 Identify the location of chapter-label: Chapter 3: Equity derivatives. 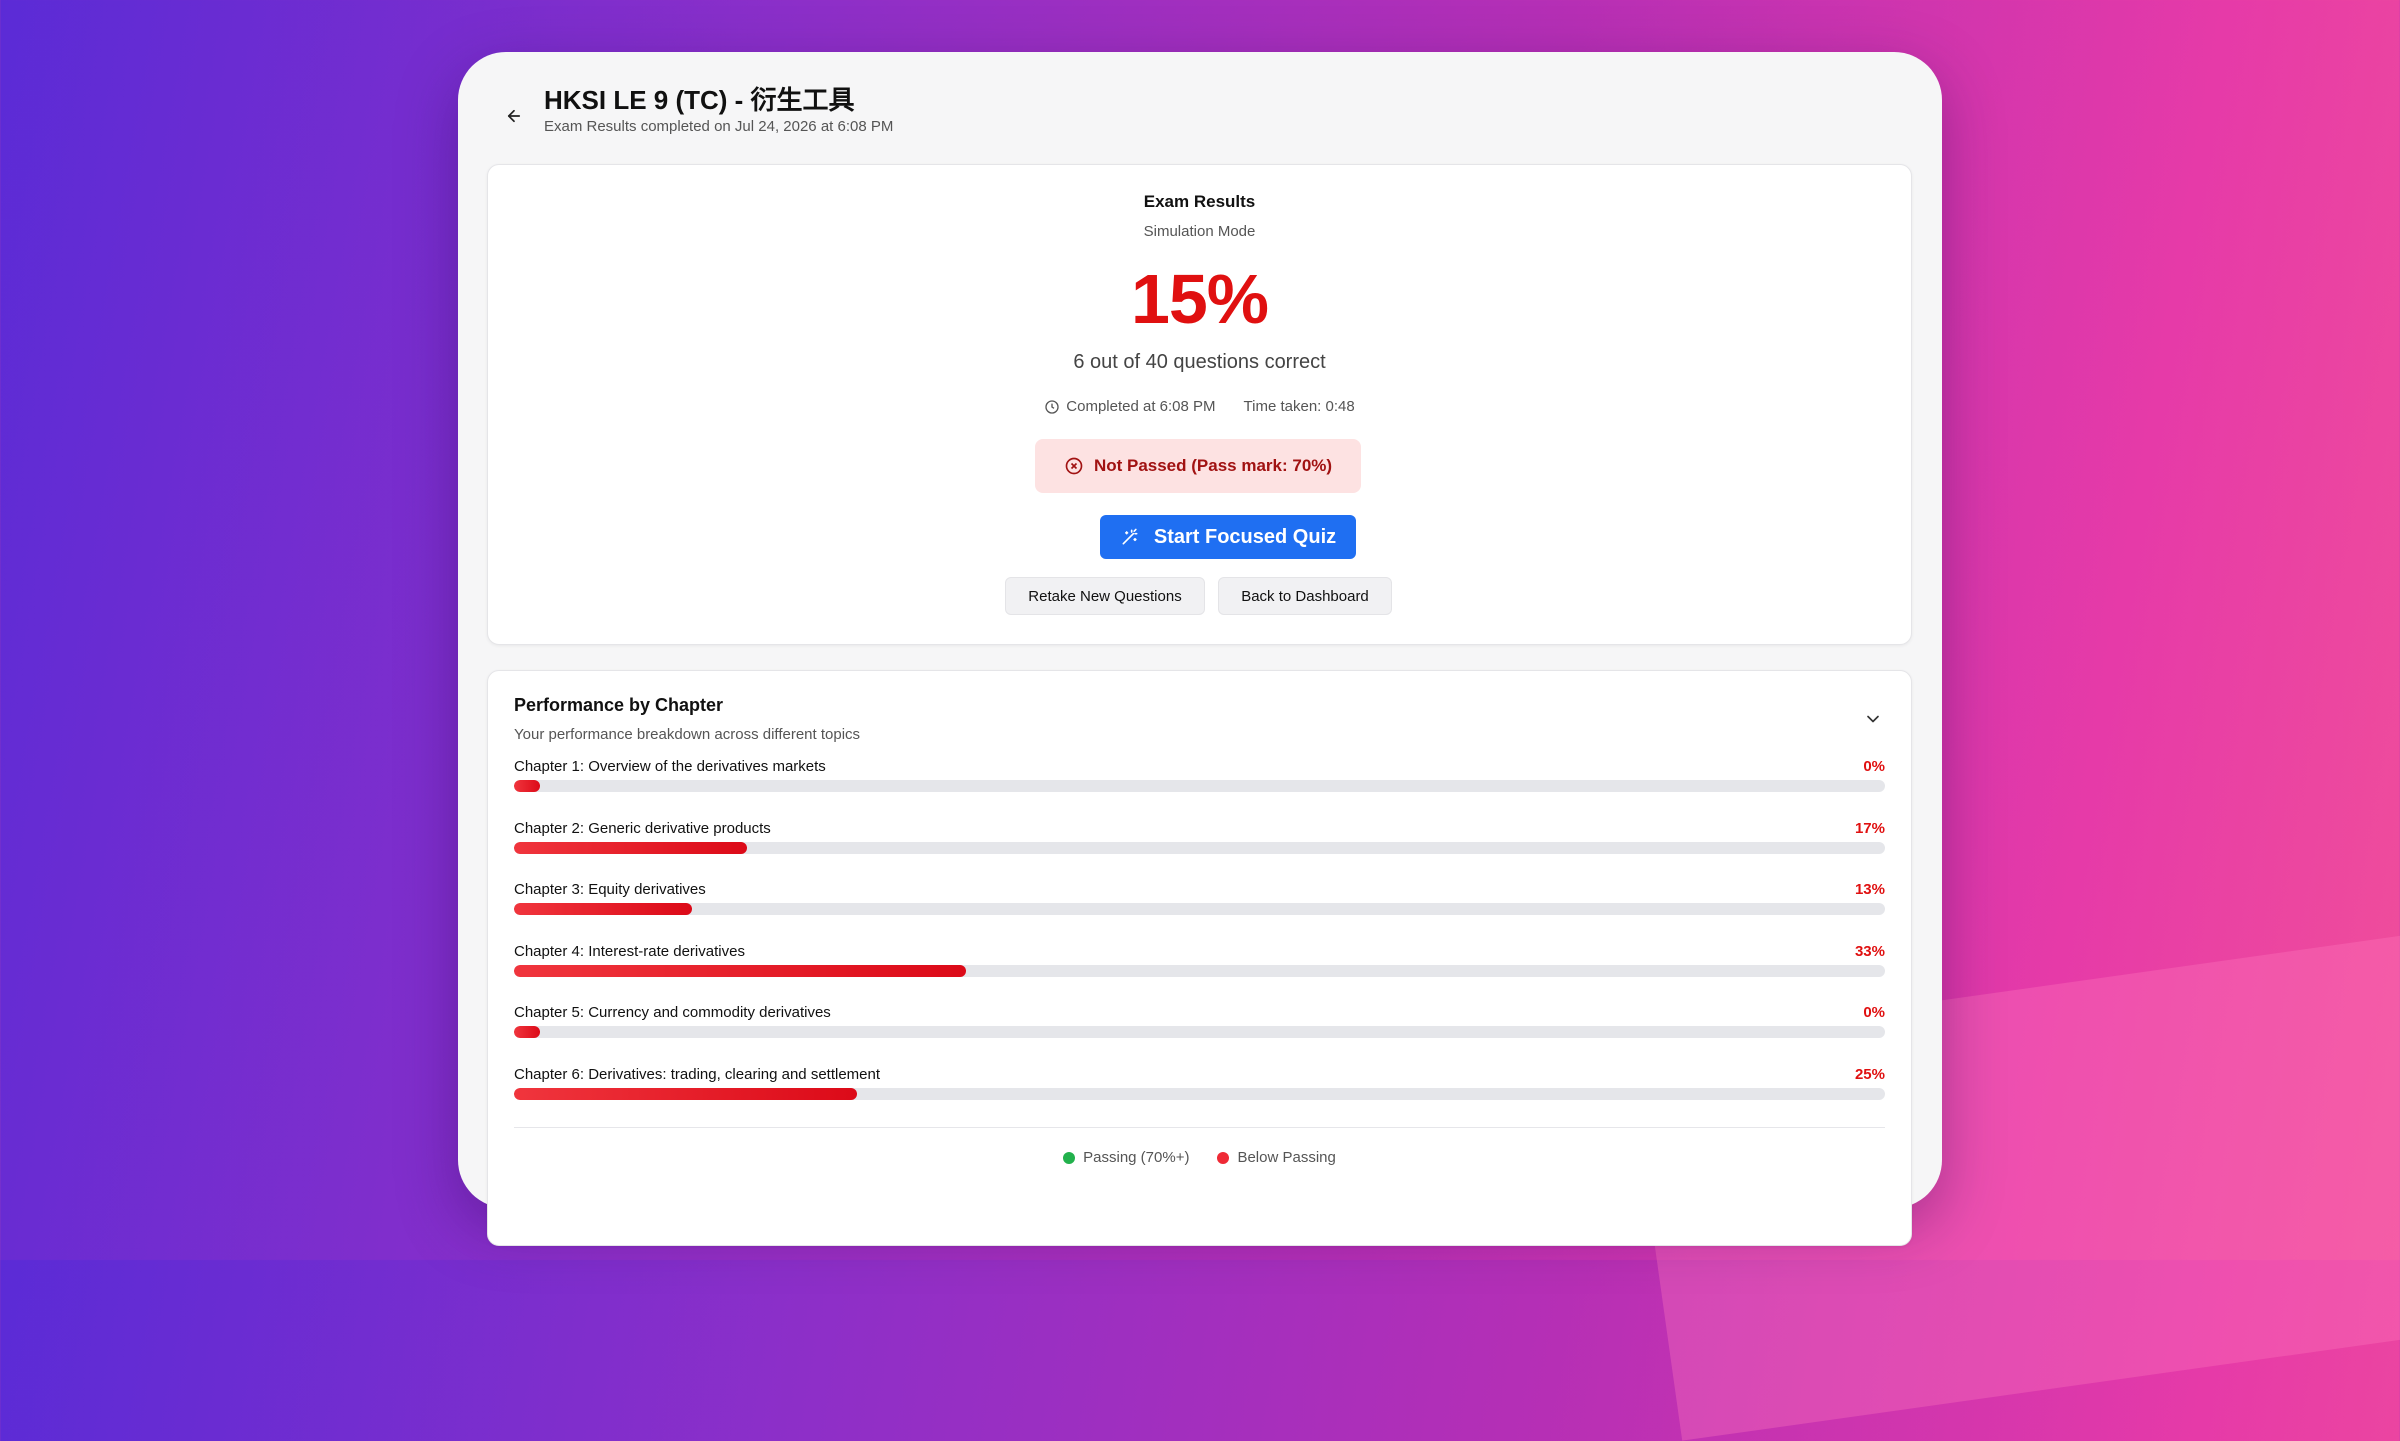
(610, 889).